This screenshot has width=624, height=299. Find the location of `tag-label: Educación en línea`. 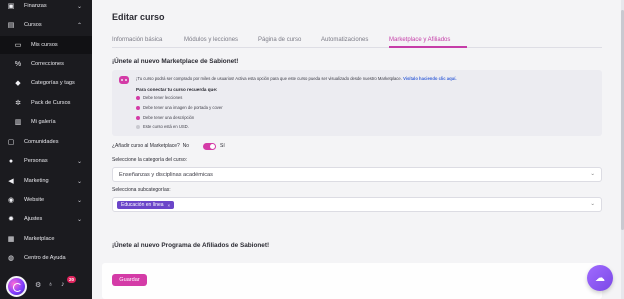

tag-label: Educación en línea is located at coordinates (142, 205).